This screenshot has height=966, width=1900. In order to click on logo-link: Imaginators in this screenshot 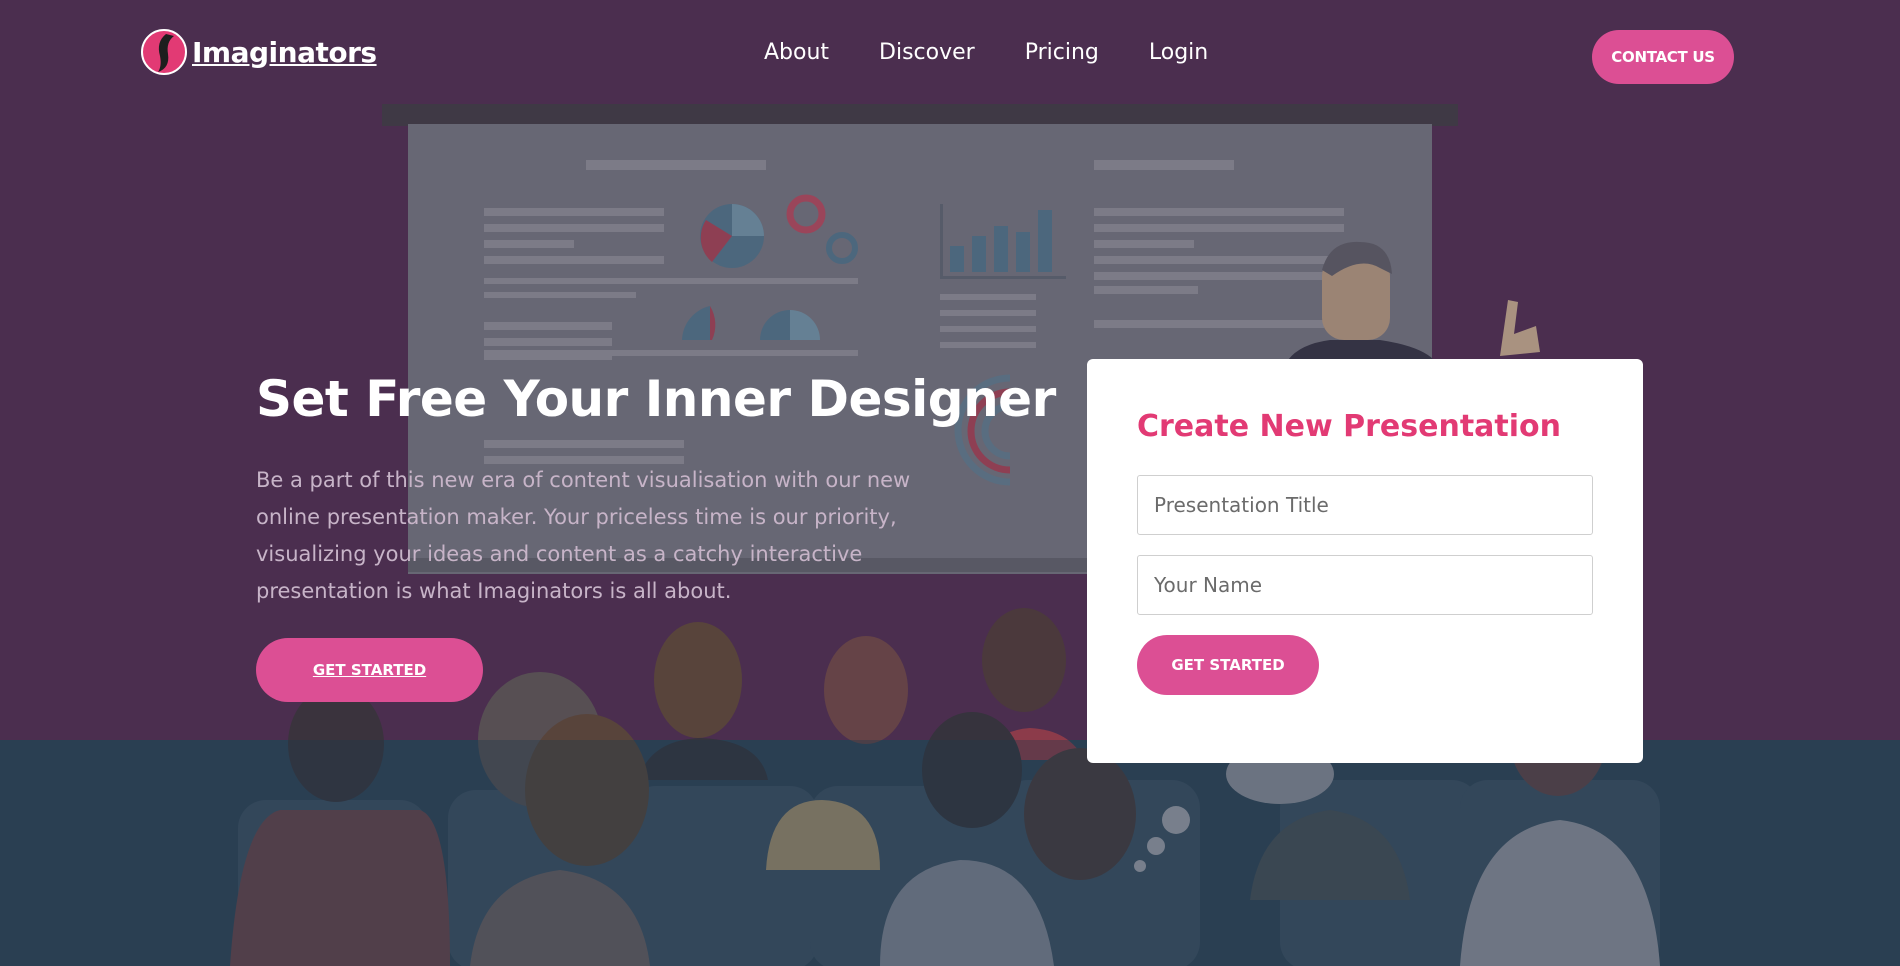, I will do `click(258, 52)`.